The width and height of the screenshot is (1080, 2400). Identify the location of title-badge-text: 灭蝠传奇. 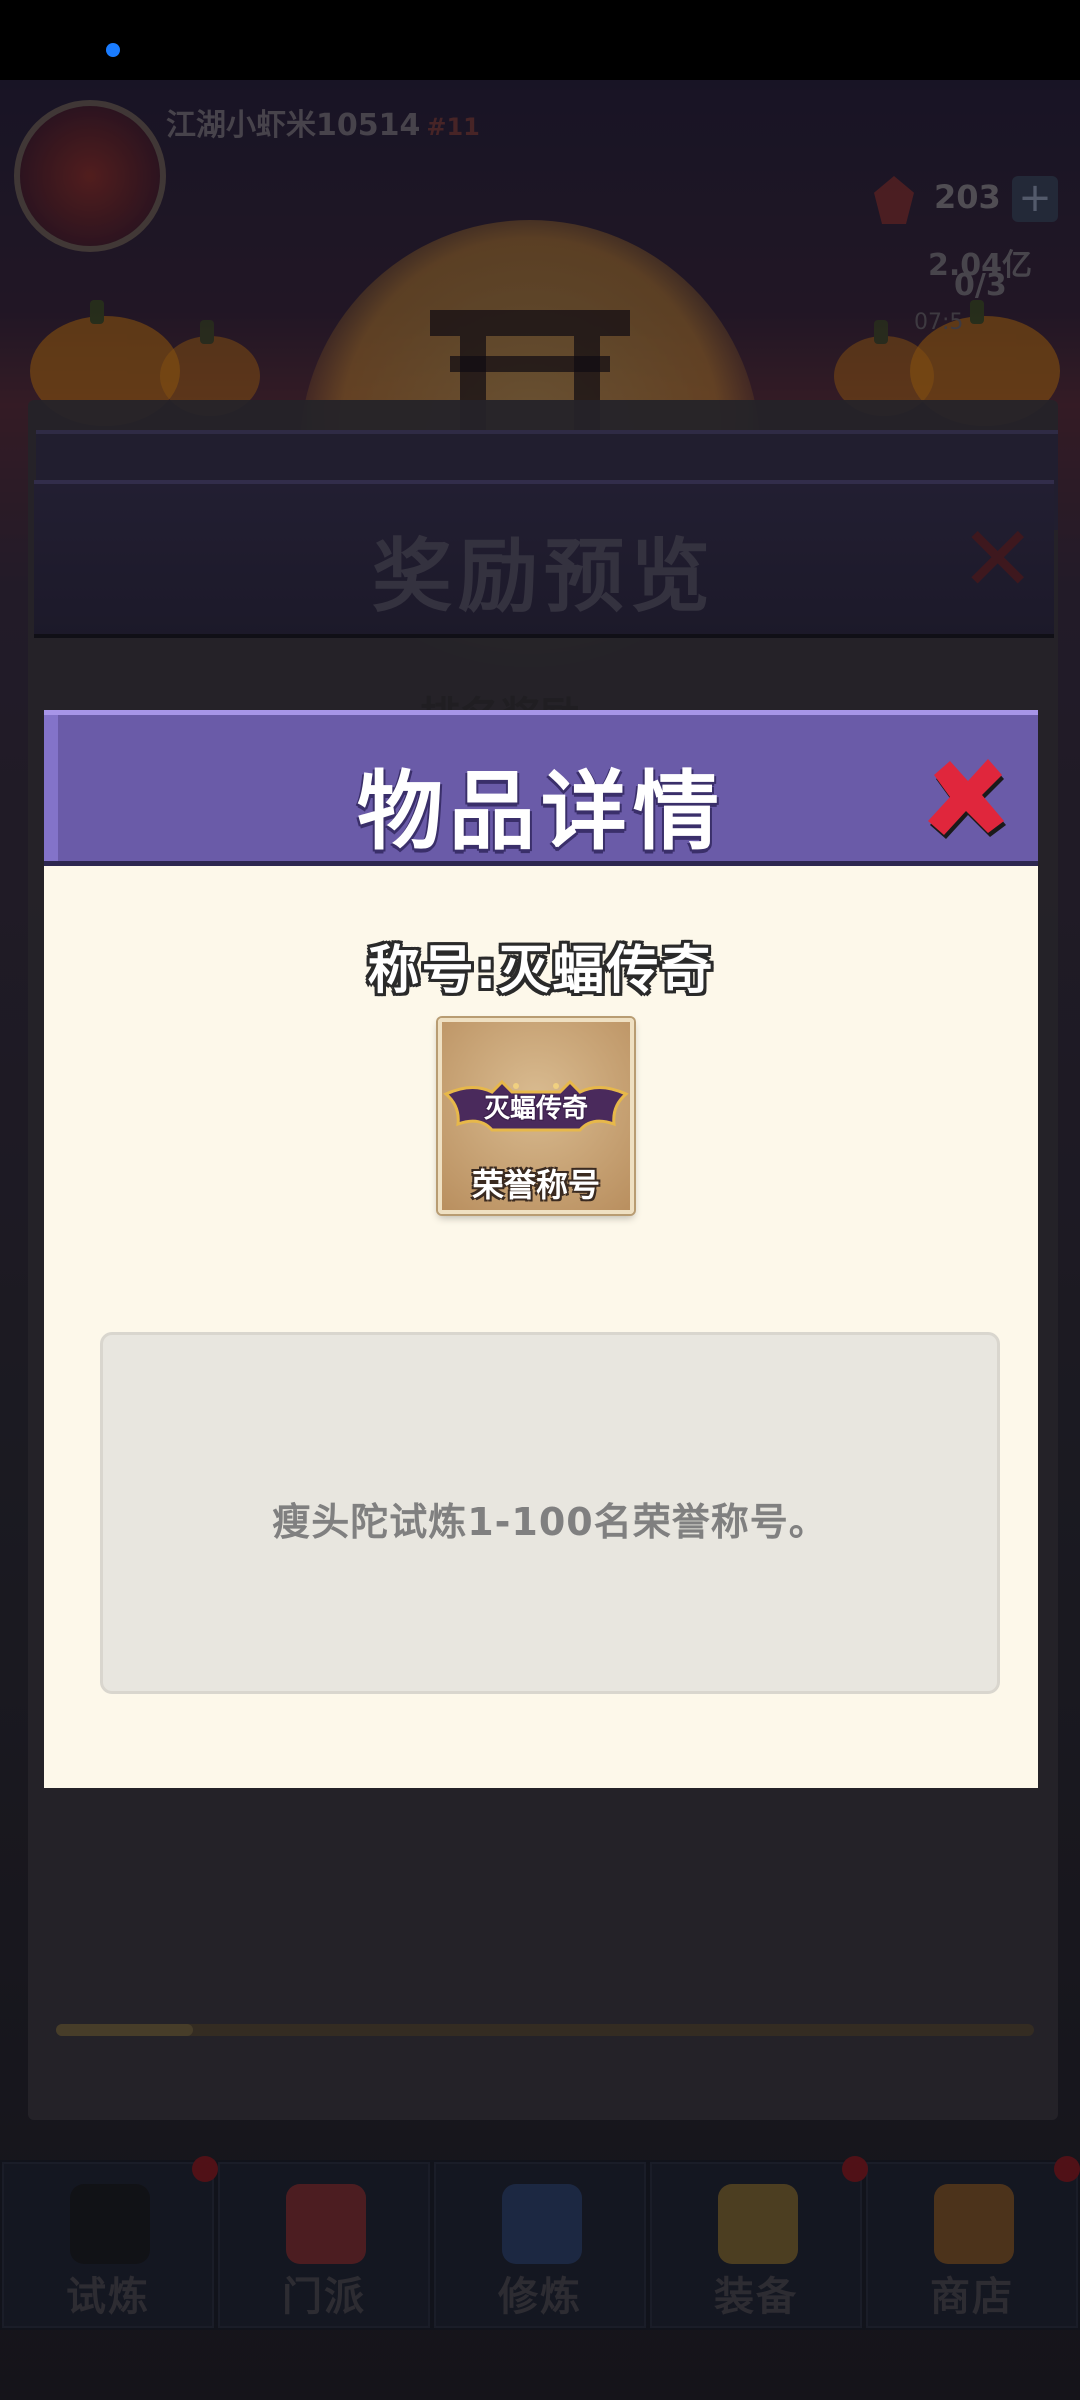
(535, 1109).